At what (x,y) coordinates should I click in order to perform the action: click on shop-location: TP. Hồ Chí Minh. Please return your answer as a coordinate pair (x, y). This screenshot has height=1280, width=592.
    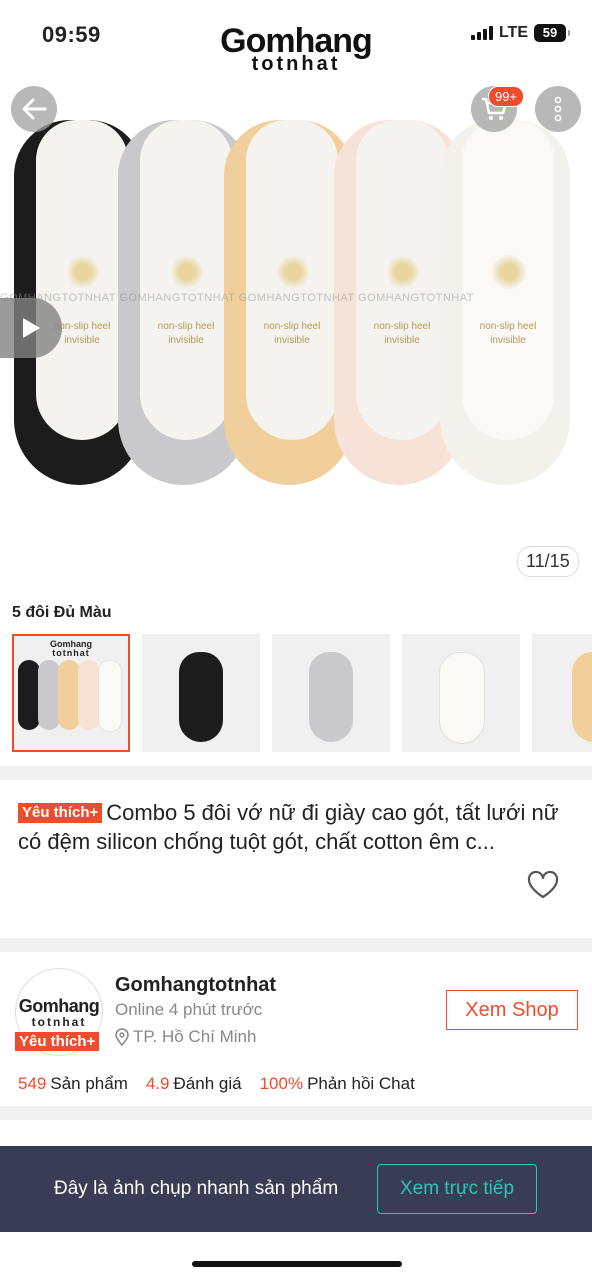
    Looking at the image, I should click on (185, 1037).